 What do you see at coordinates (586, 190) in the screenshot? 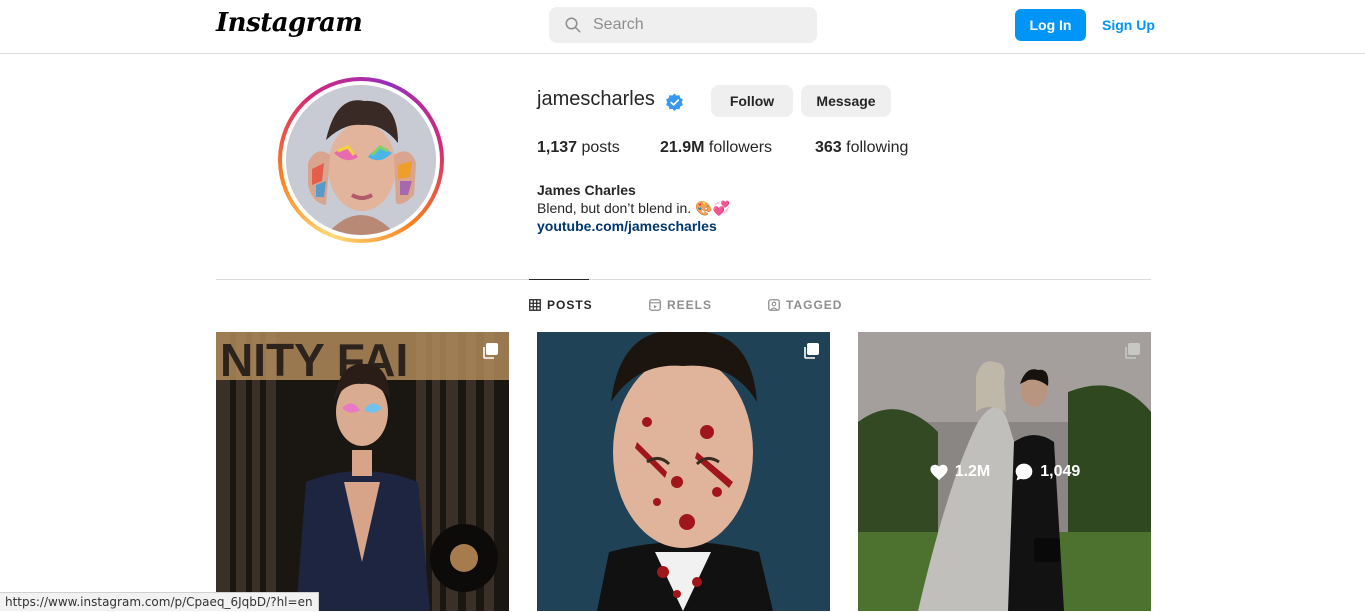
I see `profile-full-name: James Charles` at bounding box center [586, 190].